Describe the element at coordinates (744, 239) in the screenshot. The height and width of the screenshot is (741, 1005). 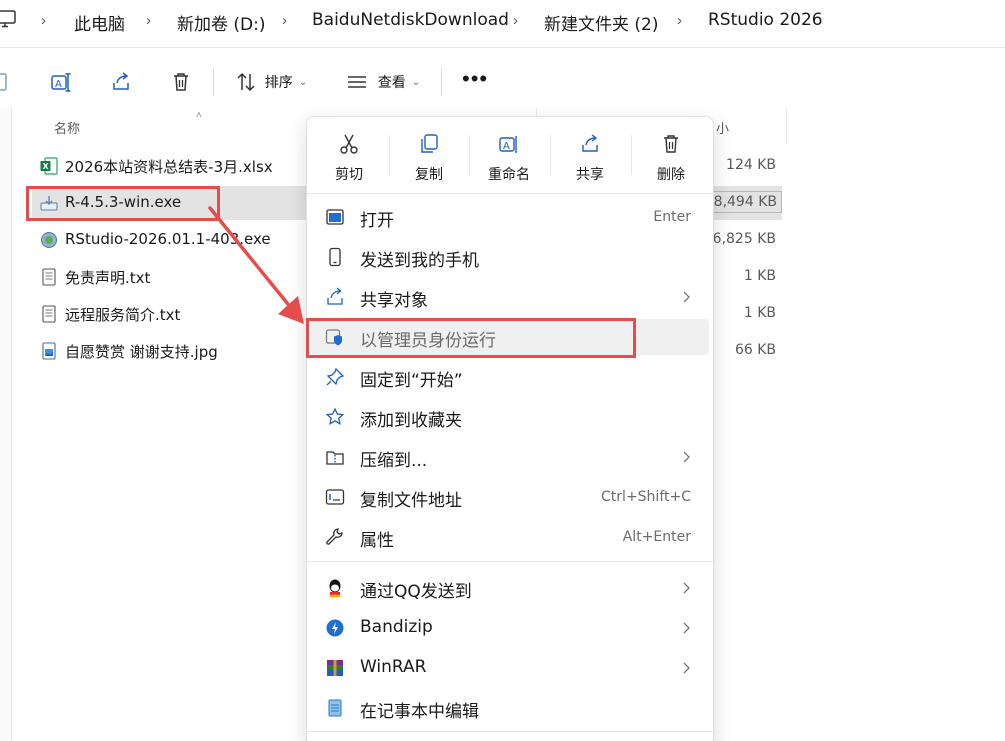
I see `file-size: 6,825 KB` at that location.